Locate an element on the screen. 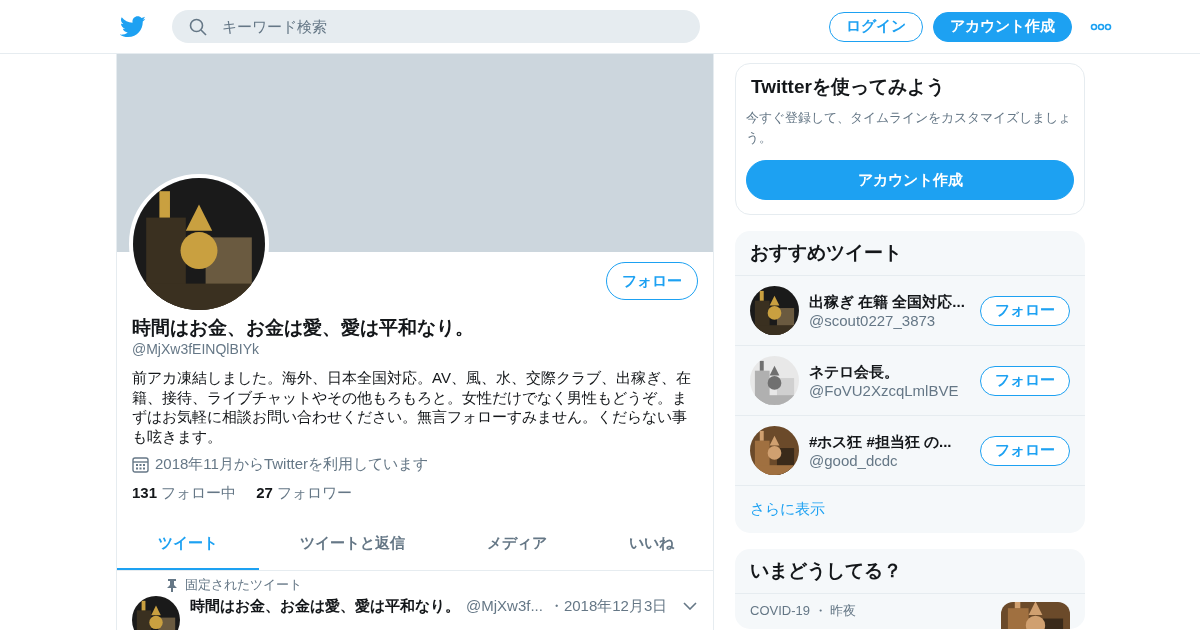 This screenshot has width=1200, height=630. pin-icon is located at coordinates (172, 585).